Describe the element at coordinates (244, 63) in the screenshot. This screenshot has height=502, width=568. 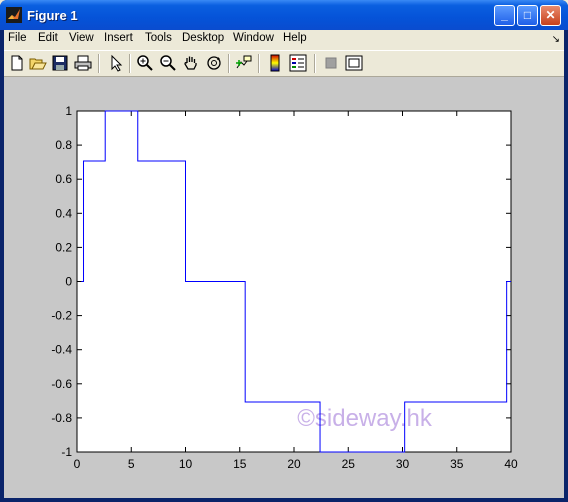
I see `data-cursor-icon` at that location.